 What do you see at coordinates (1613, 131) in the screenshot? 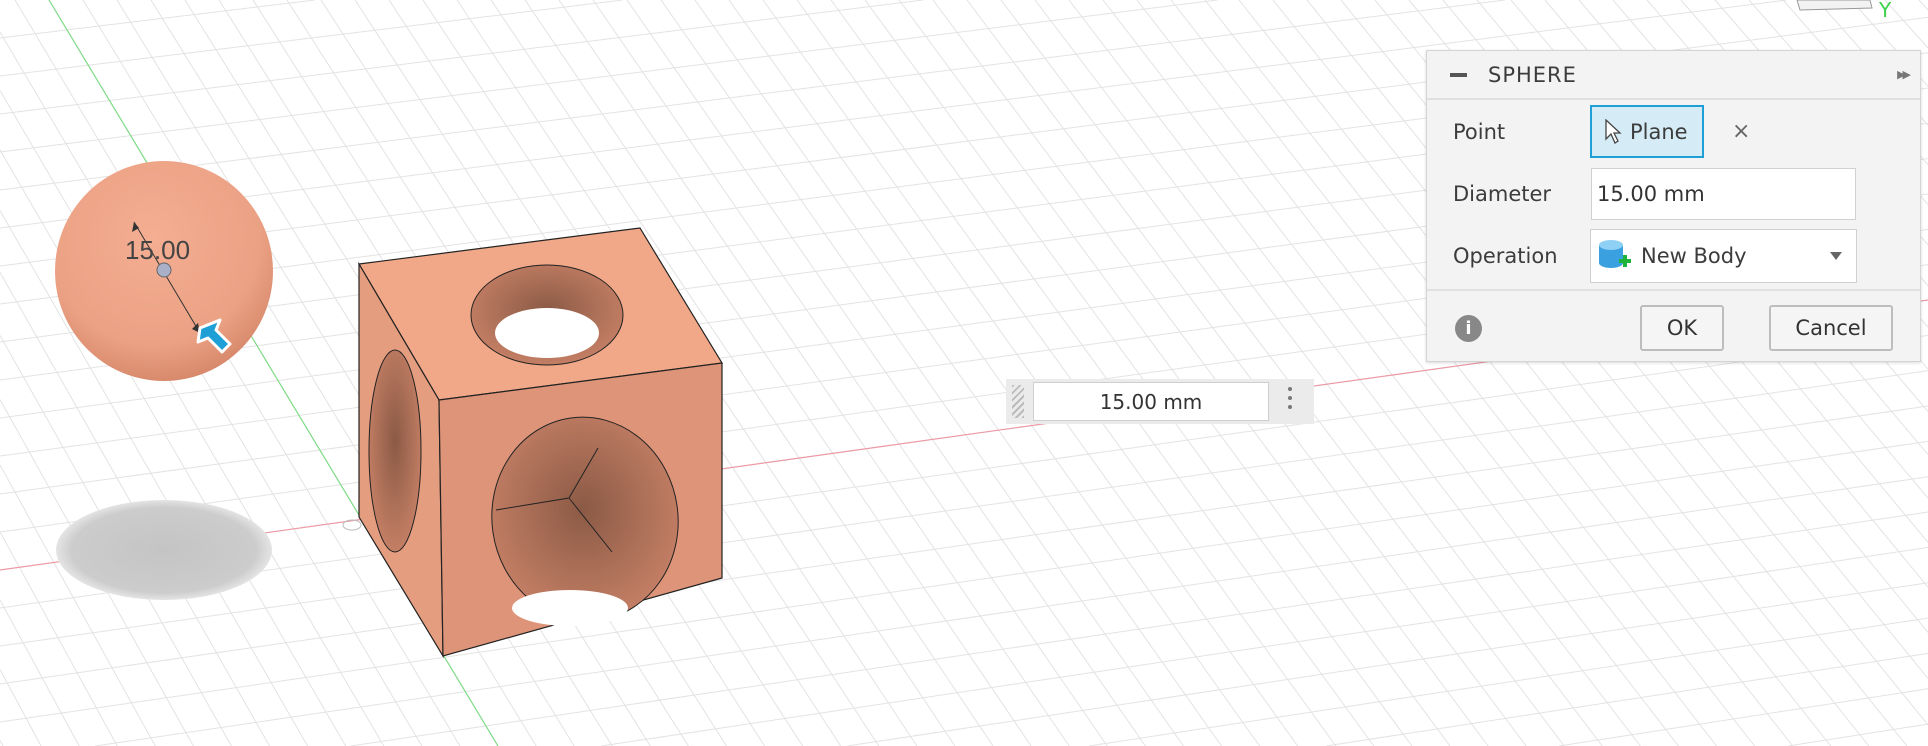
I see `cursor-arrow-icon` at bounding box center [1613, 131].